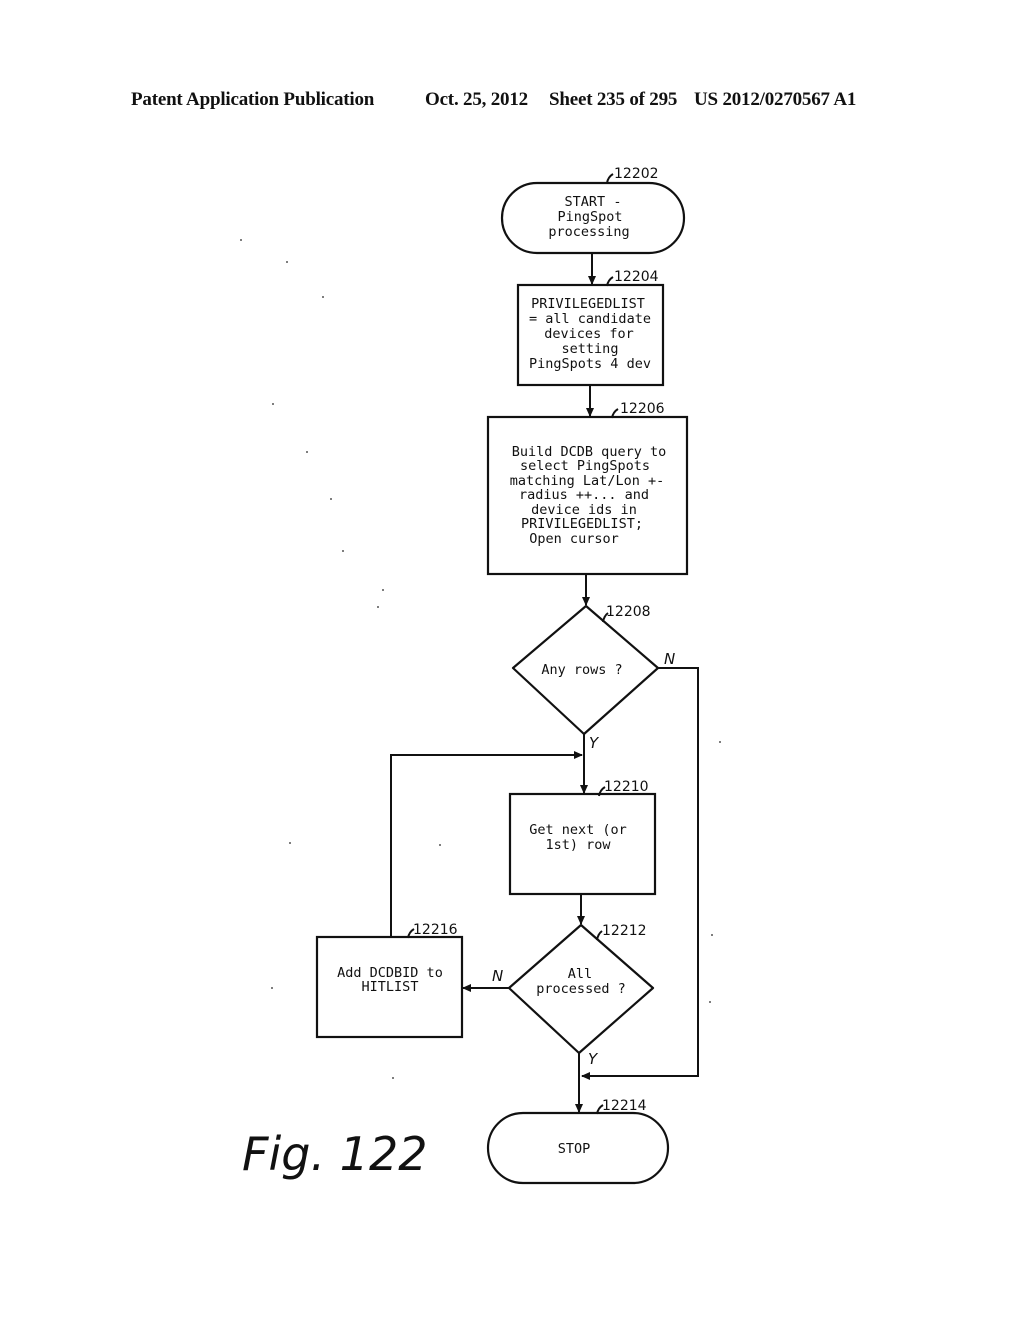  Describe the element at coordinates (610, 178) in the screenshot. I see `ref-leader` at that location.